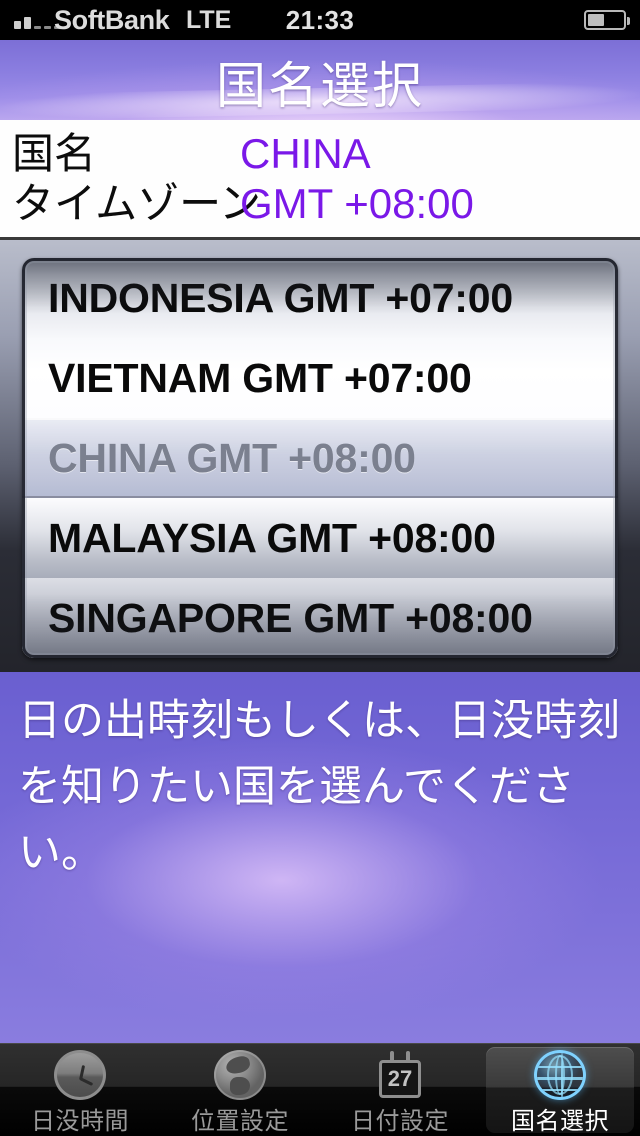 Image resolution: width=640 pixels, height=1136 pixels. Describe the element at coordinates (320, 86) in the screenshot. I see `page-title: 国名選択` at that location.